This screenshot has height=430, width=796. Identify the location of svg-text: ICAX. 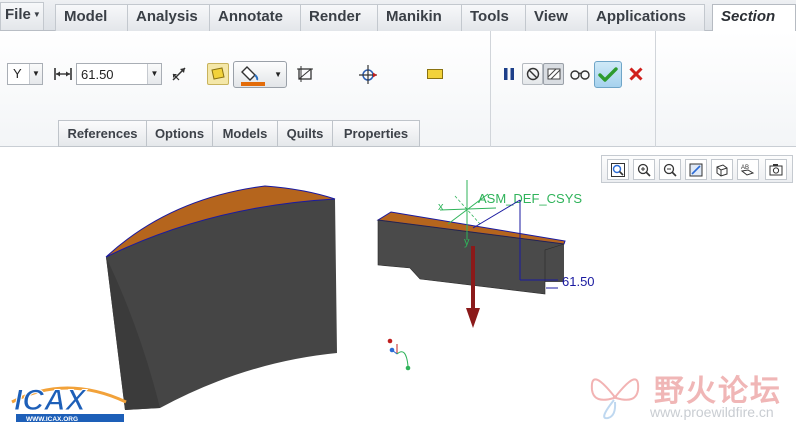
(51, 400).